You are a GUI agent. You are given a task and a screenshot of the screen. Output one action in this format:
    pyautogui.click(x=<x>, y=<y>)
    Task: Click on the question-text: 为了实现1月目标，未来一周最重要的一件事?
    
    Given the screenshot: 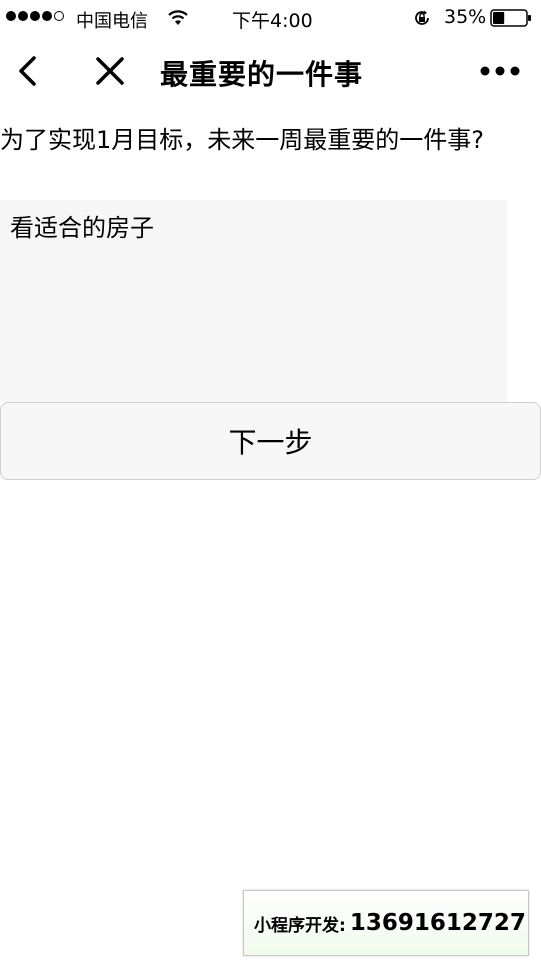 What is the action you would take?
    pyautogui.click(x=242, y=140)
    